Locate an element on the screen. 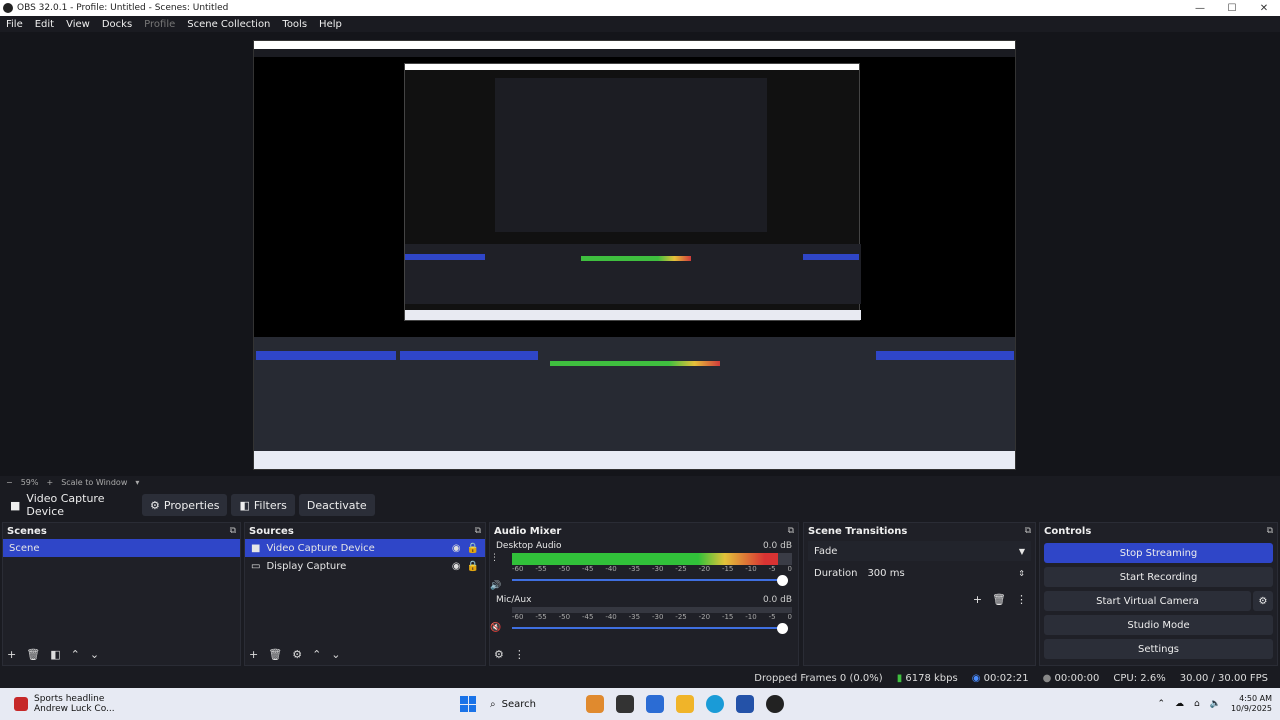  speaker-icon: 🔊 is located at coordinates (495, 586).